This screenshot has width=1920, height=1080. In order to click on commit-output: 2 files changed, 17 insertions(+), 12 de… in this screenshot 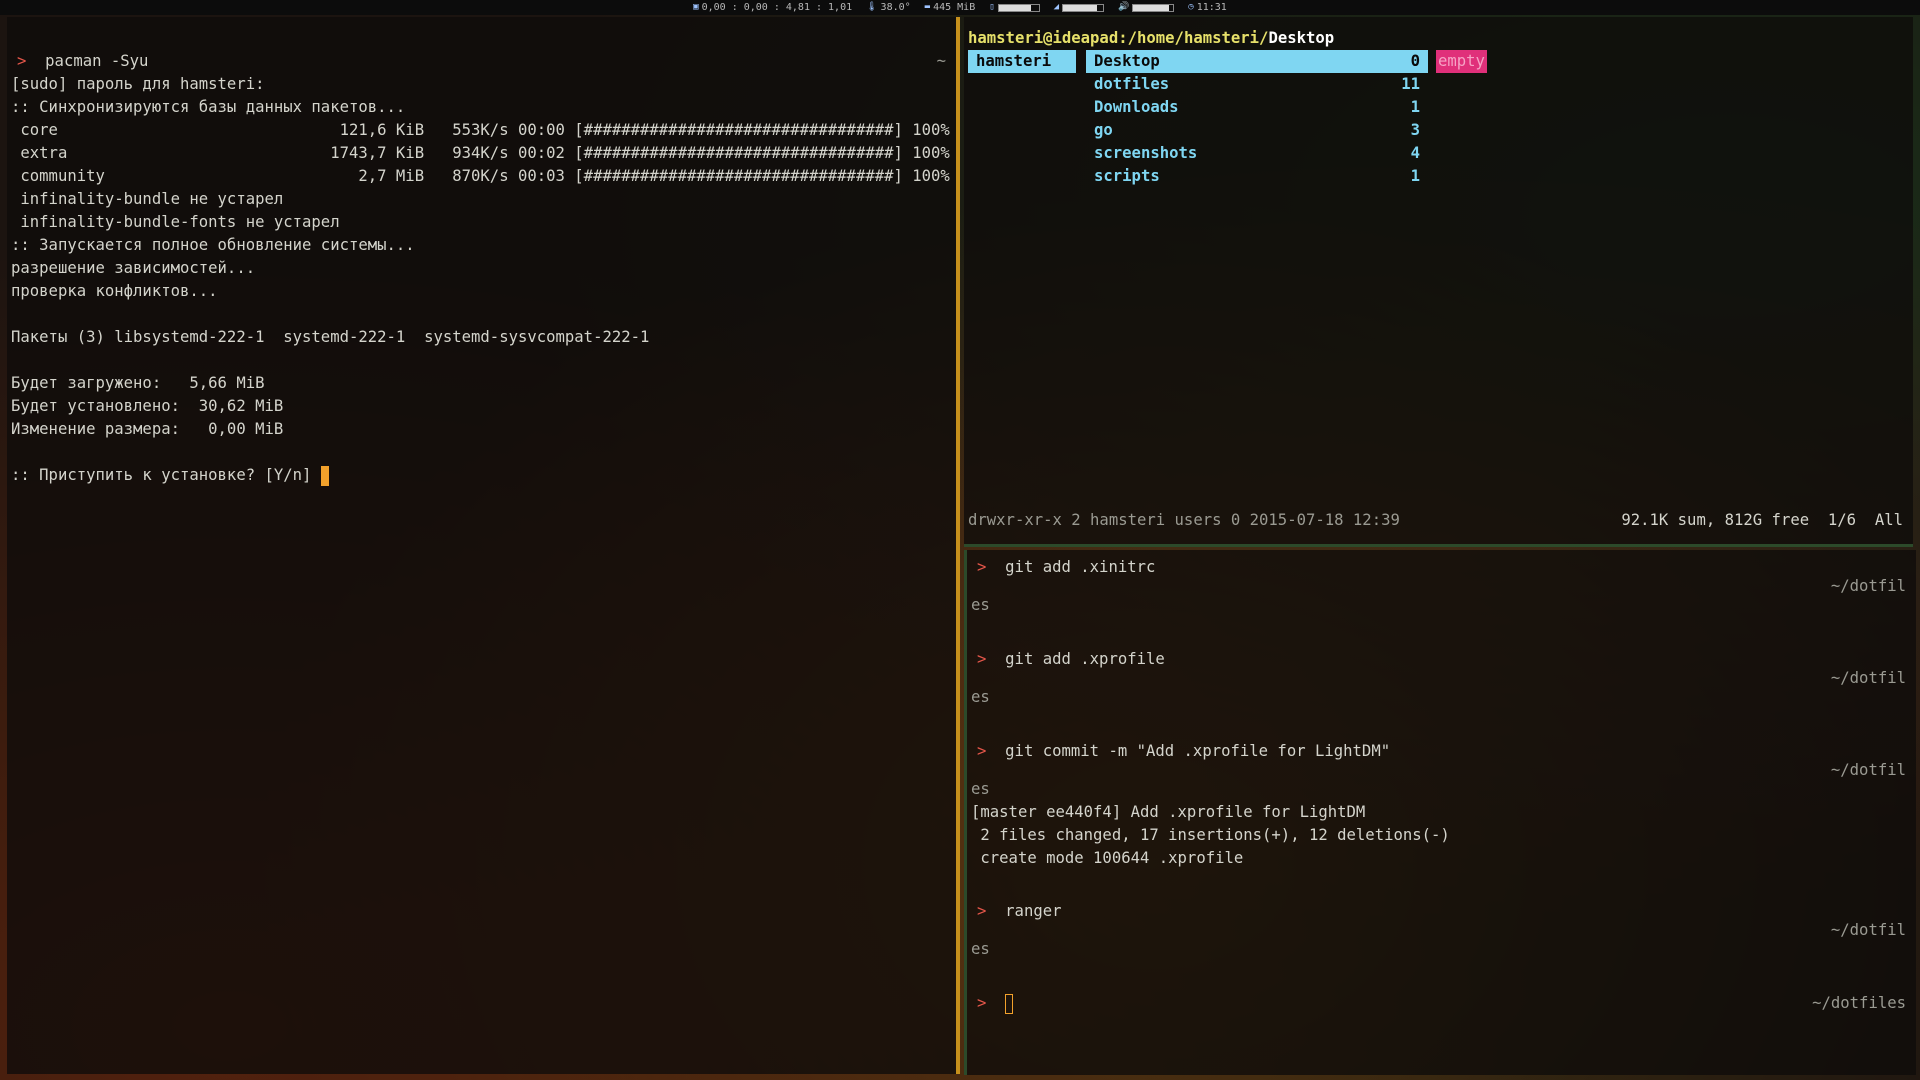, I will do `click(1210, 835)`.